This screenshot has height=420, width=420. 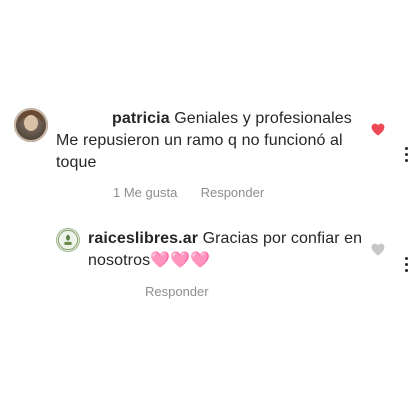 I want to click on reply-actions: Responder, so click(x=177, y=292).